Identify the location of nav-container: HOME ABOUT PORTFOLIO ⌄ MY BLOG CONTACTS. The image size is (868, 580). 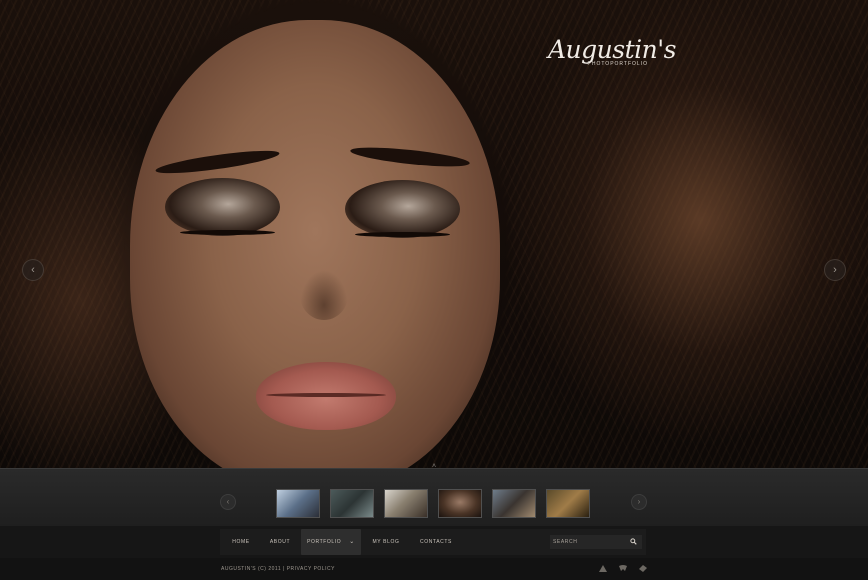
(433, 542).